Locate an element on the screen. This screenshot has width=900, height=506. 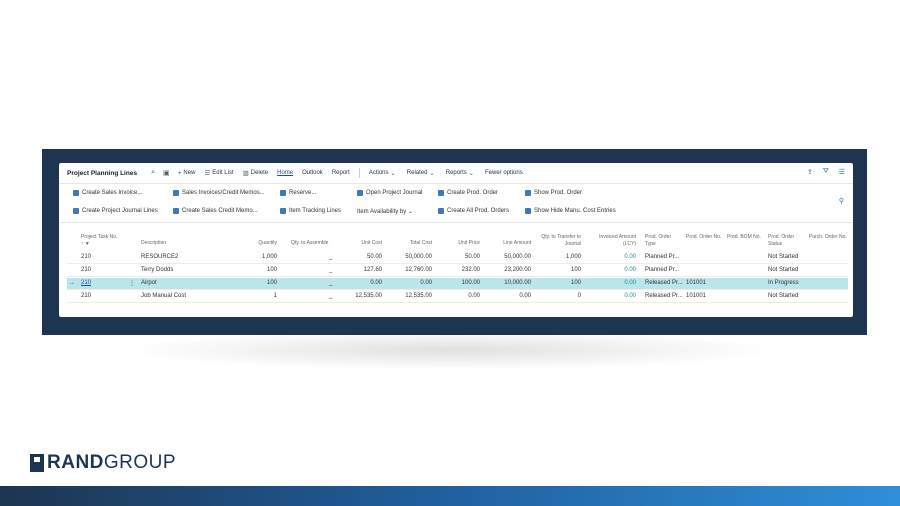
cost-entries-icon is located at coordinates (528, 211).